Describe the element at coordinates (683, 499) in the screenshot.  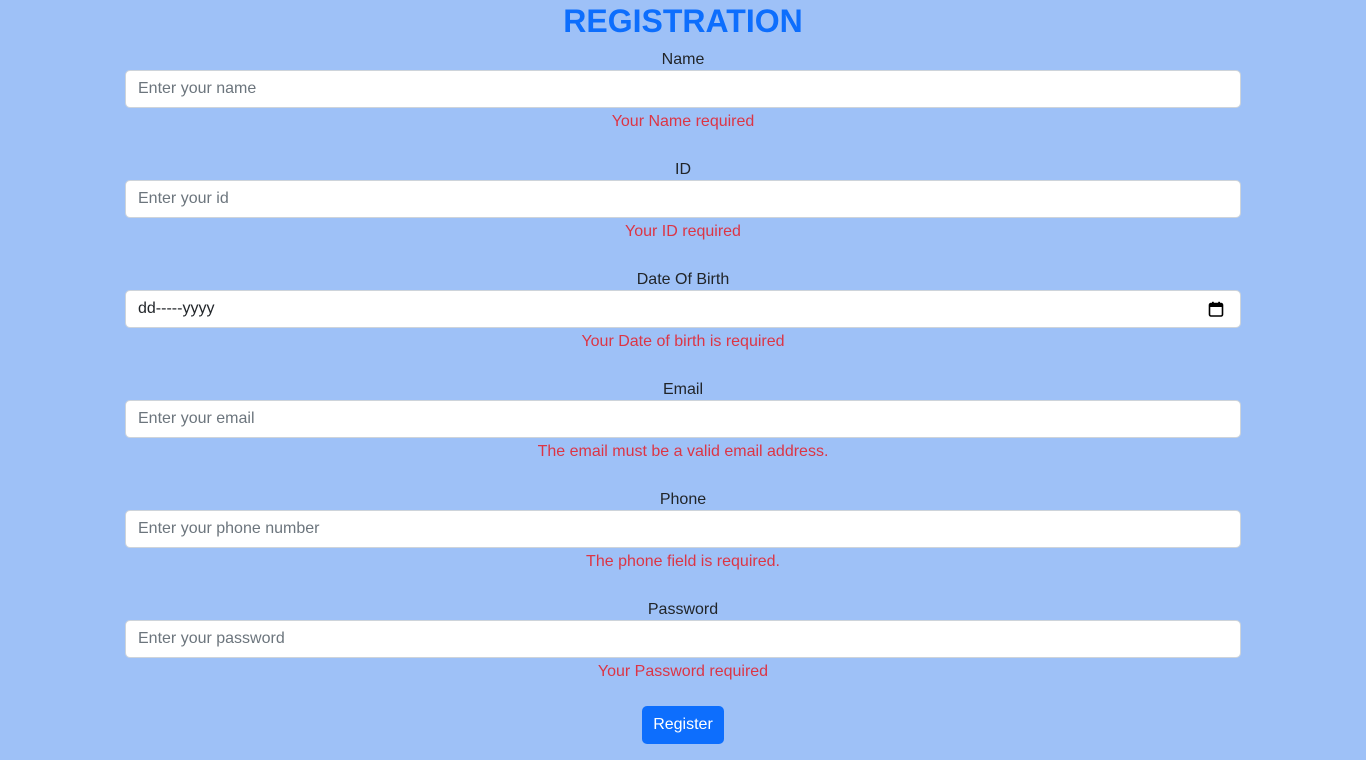
I see `phone-label: Phone` at that location.